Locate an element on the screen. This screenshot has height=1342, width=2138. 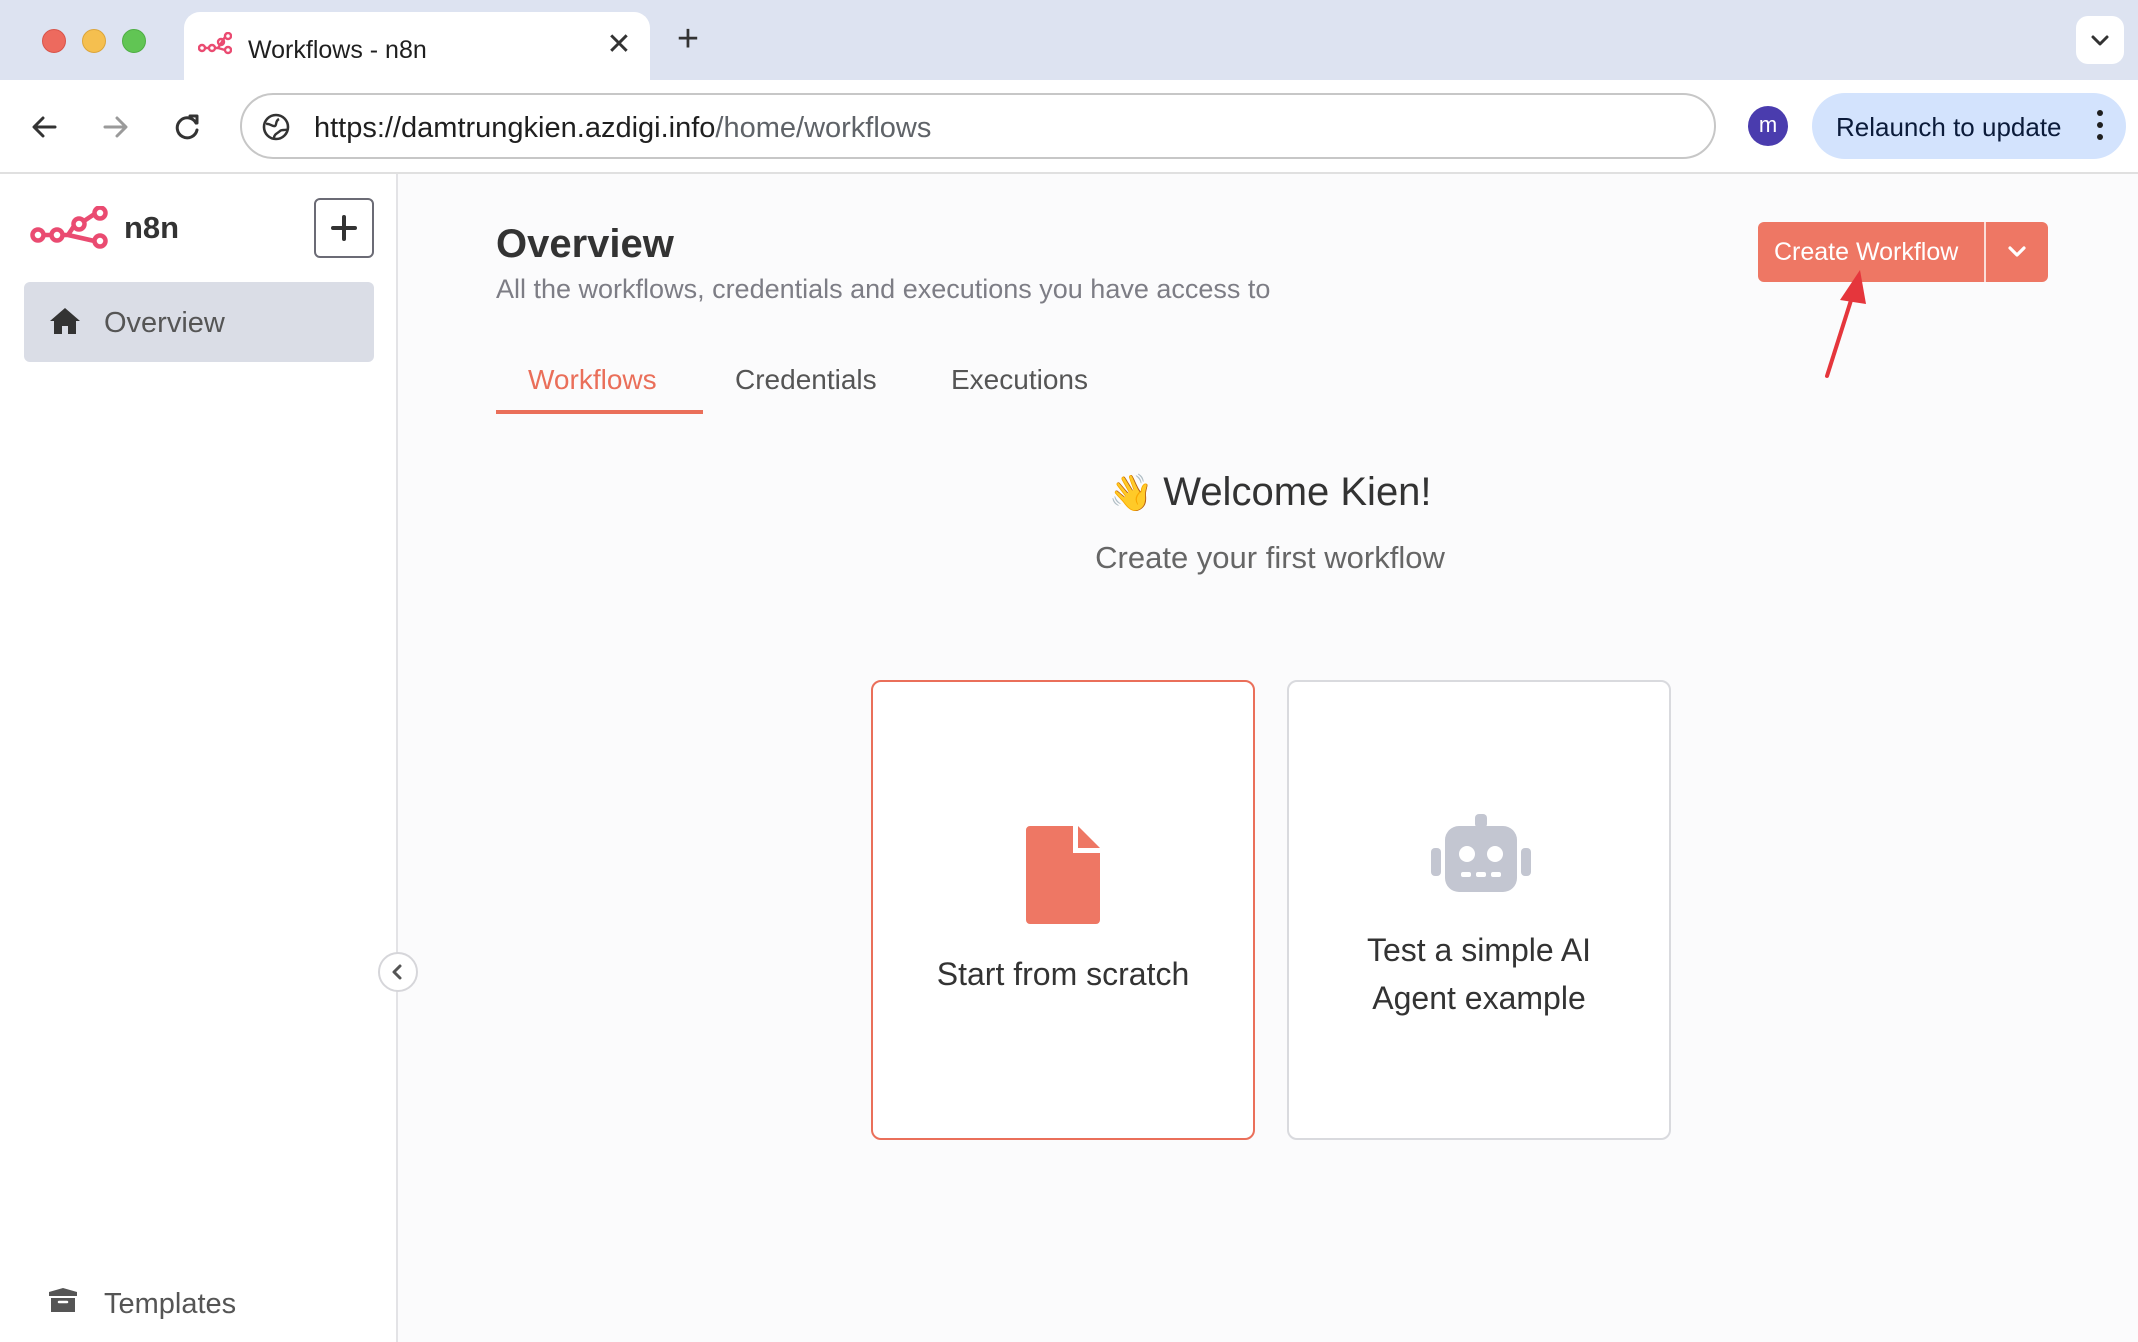
arrow-right-icon is located at coordinates (115, 127).